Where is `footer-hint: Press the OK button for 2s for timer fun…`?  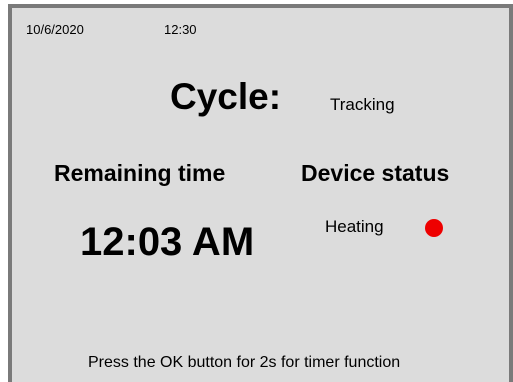
footer-hint: Press the OK button for 2s for timer fun… is located at coordinates (244, 362).